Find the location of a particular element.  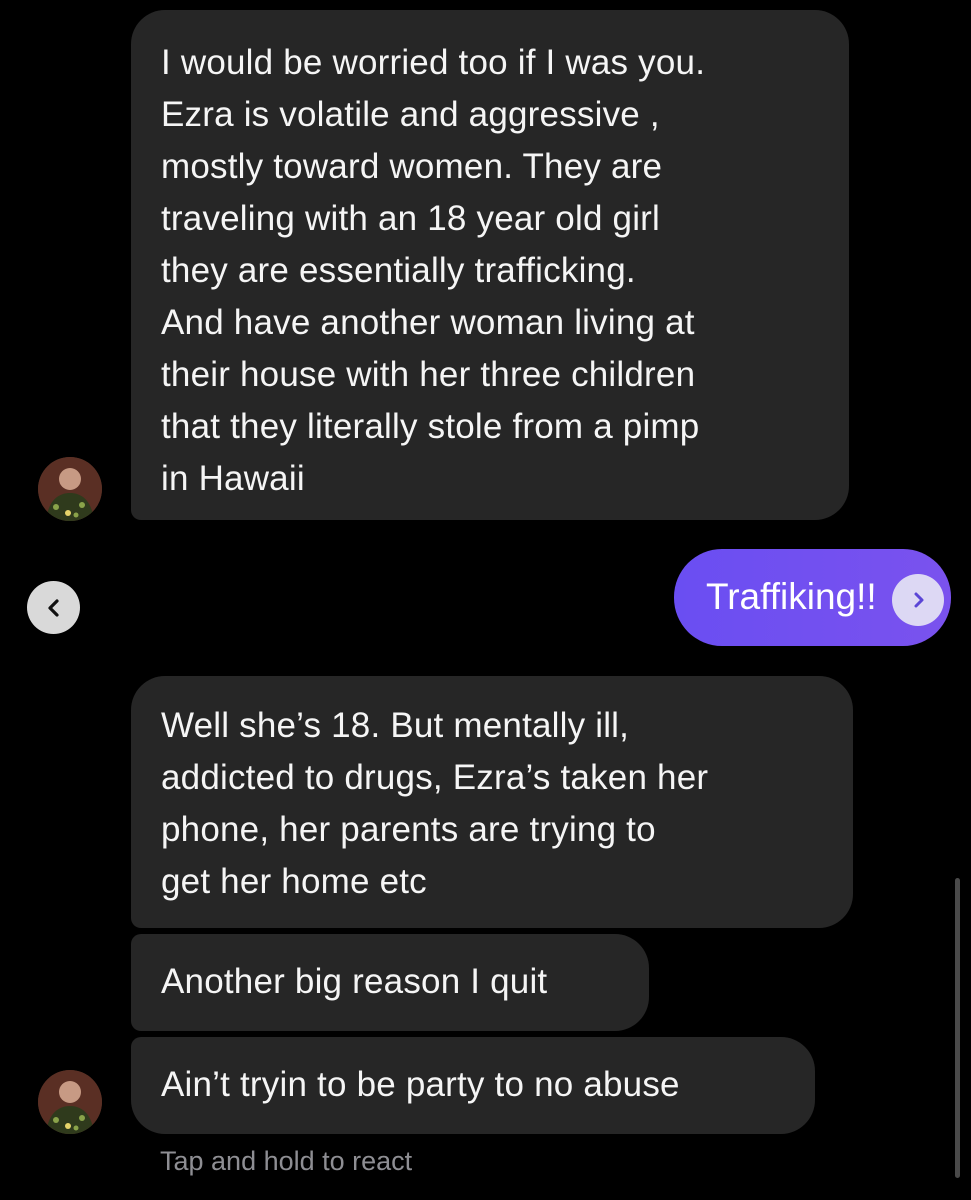

reply-arrow-icon is located at coordinates (919, 600).